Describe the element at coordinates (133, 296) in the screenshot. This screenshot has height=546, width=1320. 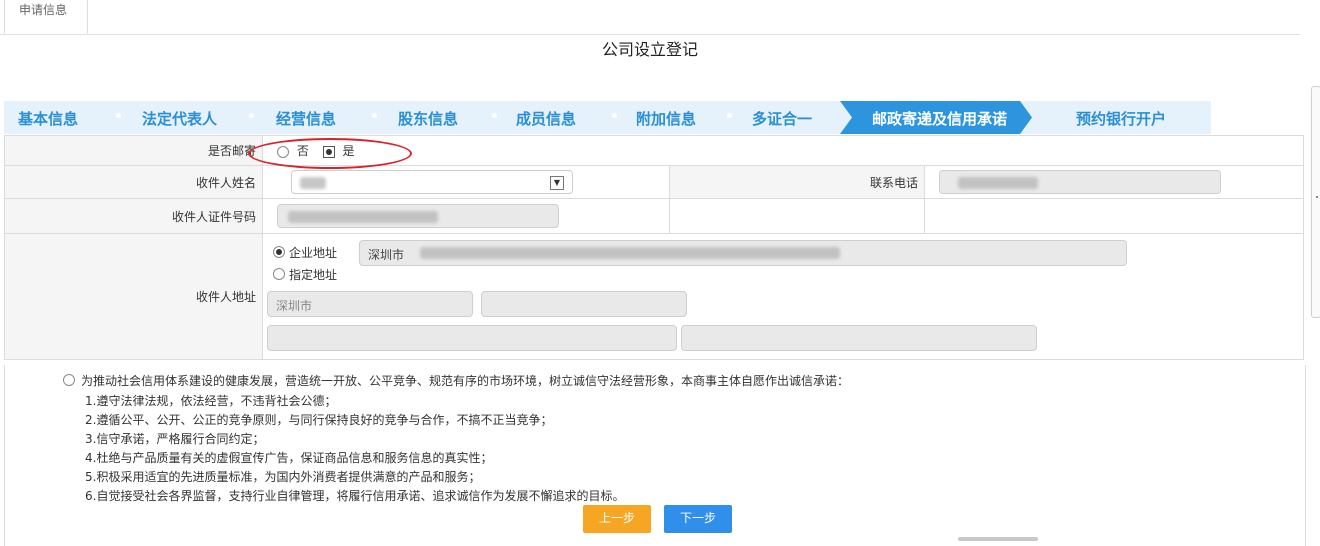
I see `recipient-address-label: 收件人地址` at that location.